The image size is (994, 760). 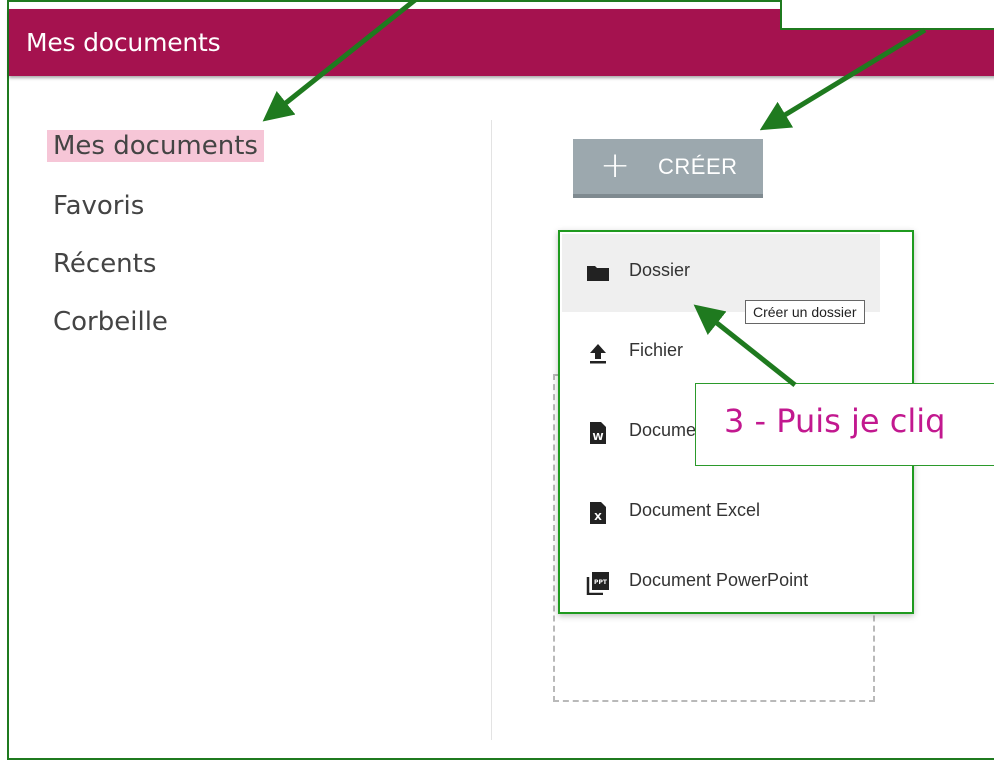 What do you see at coordinates (98, 206) in the screenshot?
I see `sidebar-item-favoris: Favoris` at bounding box center [98, 206].